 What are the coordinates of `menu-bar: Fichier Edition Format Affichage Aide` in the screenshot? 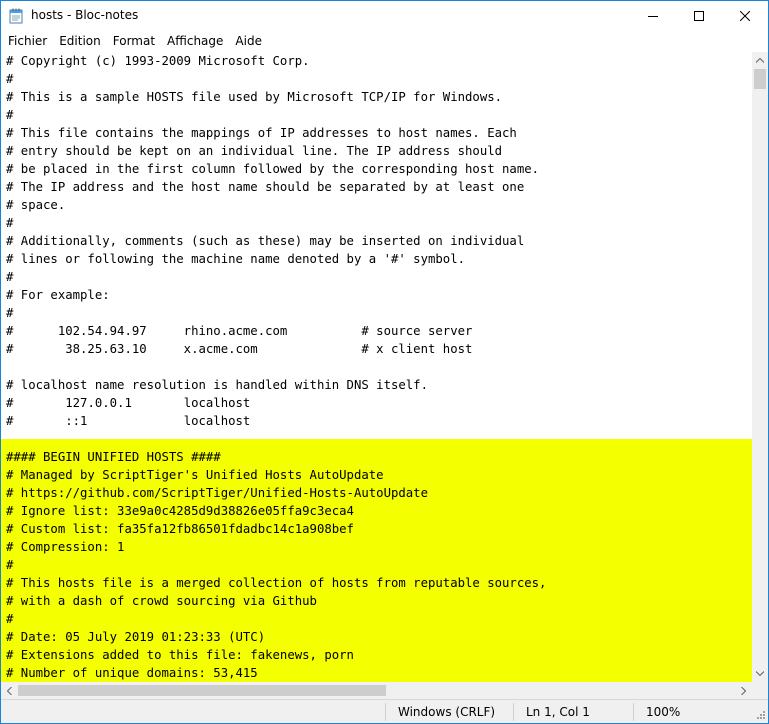 It's located at (384, 41).